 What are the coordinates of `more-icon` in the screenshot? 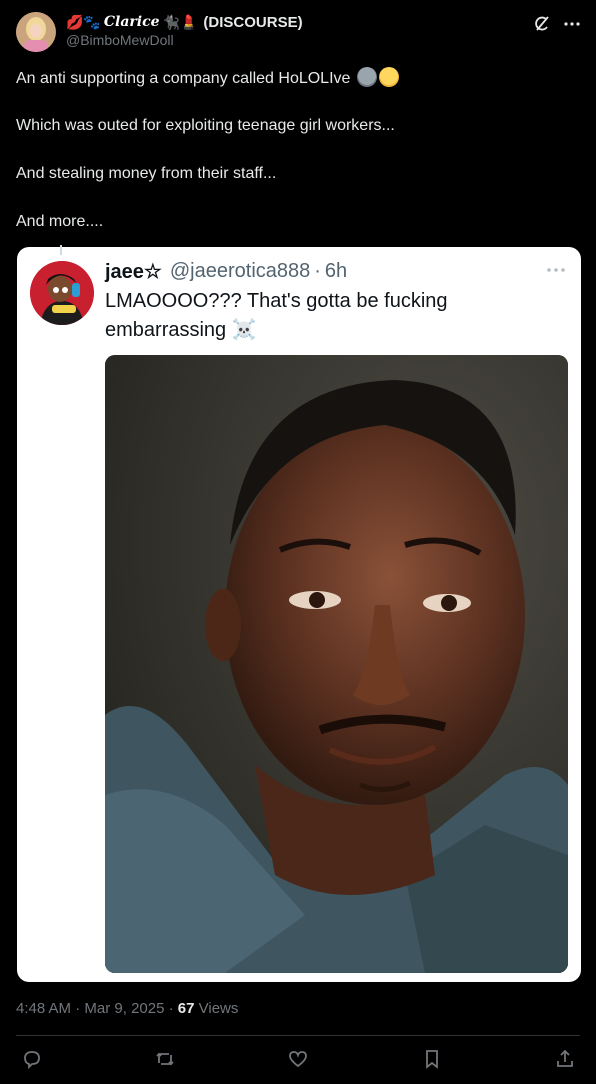 It's located at (572, 24).